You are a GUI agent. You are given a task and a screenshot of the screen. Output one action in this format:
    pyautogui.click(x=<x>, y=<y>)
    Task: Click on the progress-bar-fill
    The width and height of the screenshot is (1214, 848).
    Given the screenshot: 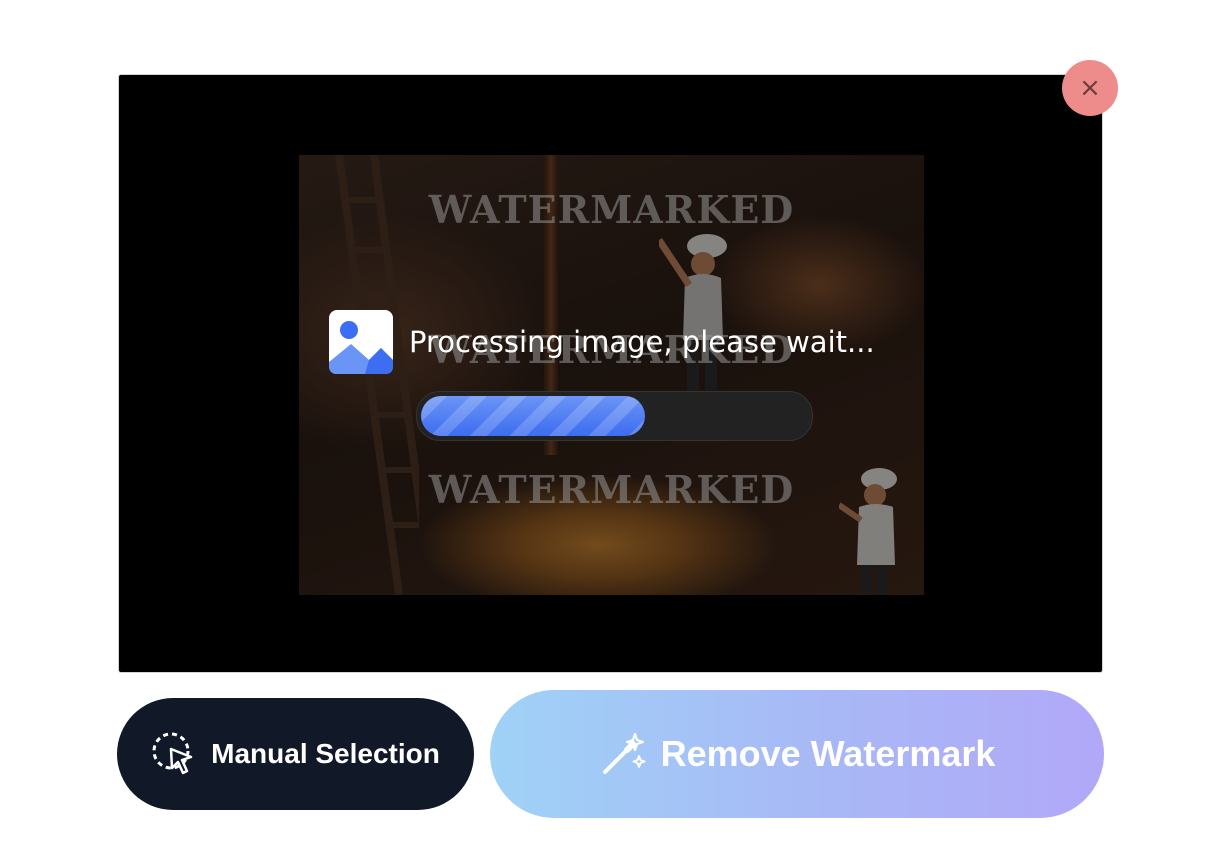 What is the action you would take?
    pyautogui.click(x=533, y=416)
    